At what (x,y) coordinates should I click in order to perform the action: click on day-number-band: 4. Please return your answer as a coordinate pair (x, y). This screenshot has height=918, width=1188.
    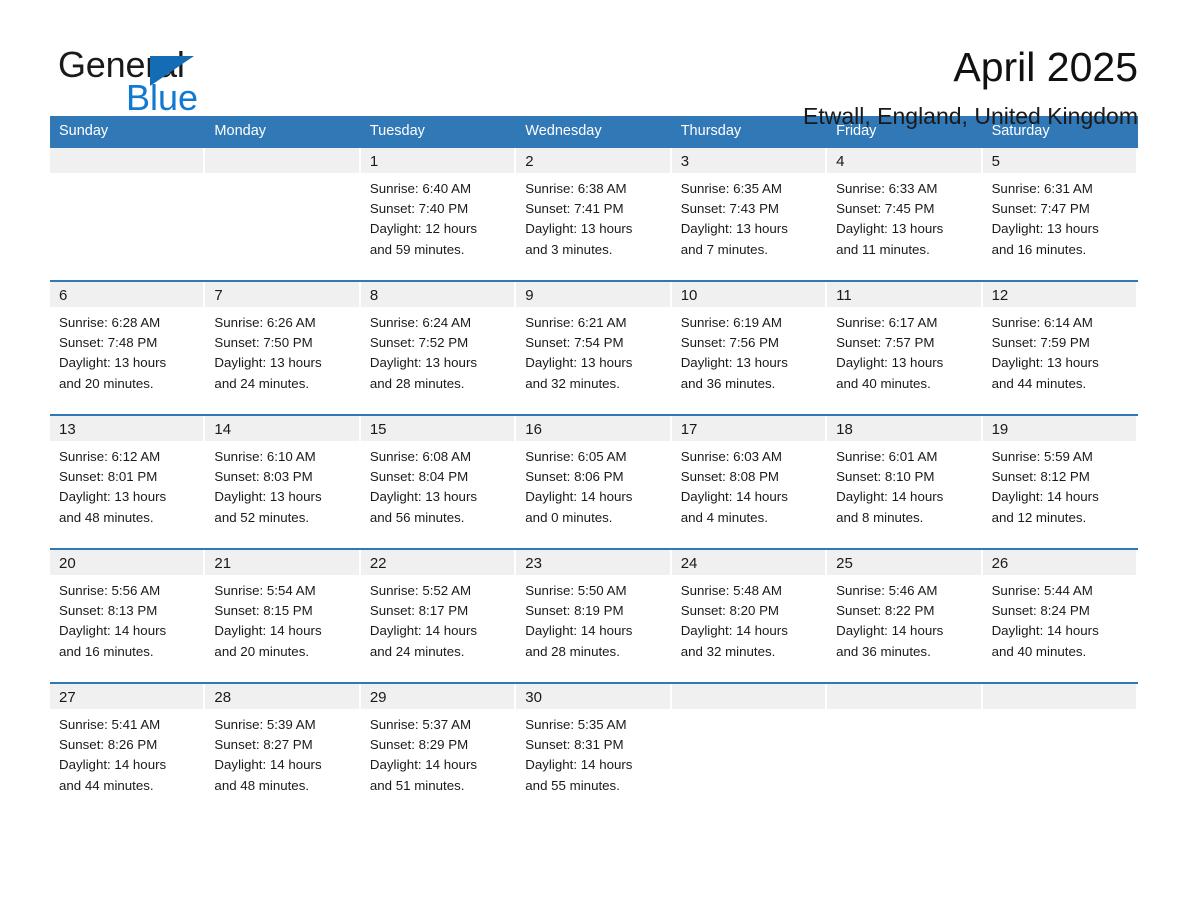
    Looking at the image, I should click on (904, 160).